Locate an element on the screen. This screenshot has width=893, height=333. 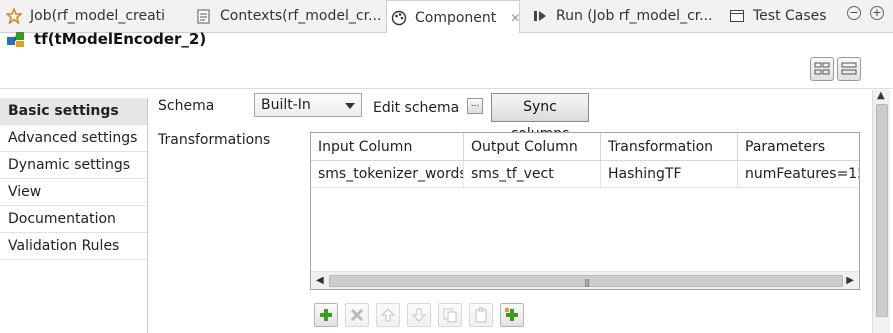
job-star-icon is located at coordinates (14, 16).